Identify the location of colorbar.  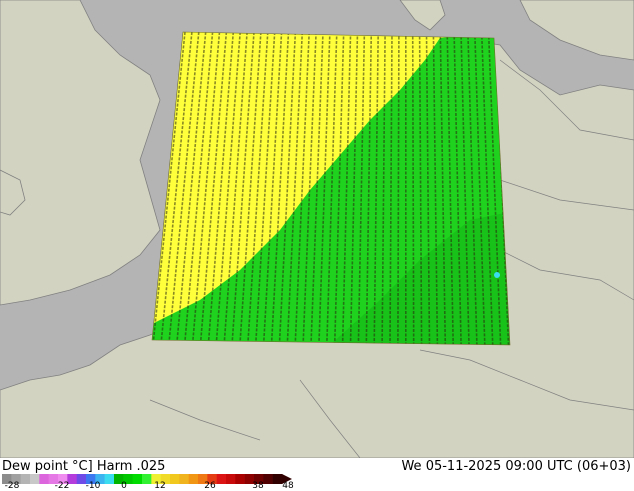
(147, 479).